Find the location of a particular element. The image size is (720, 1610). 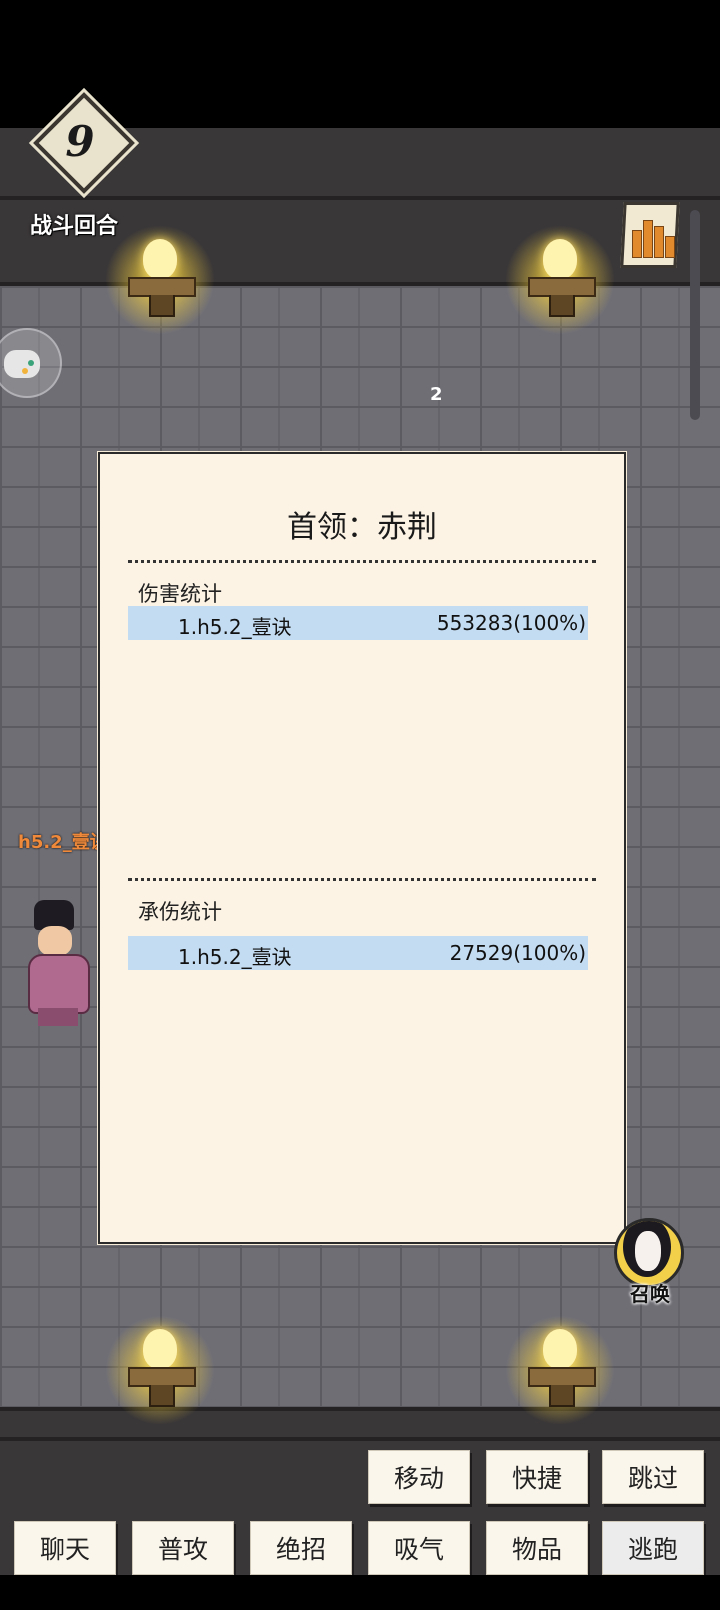

floor-number: 2 is located at coordinates (436, 394).